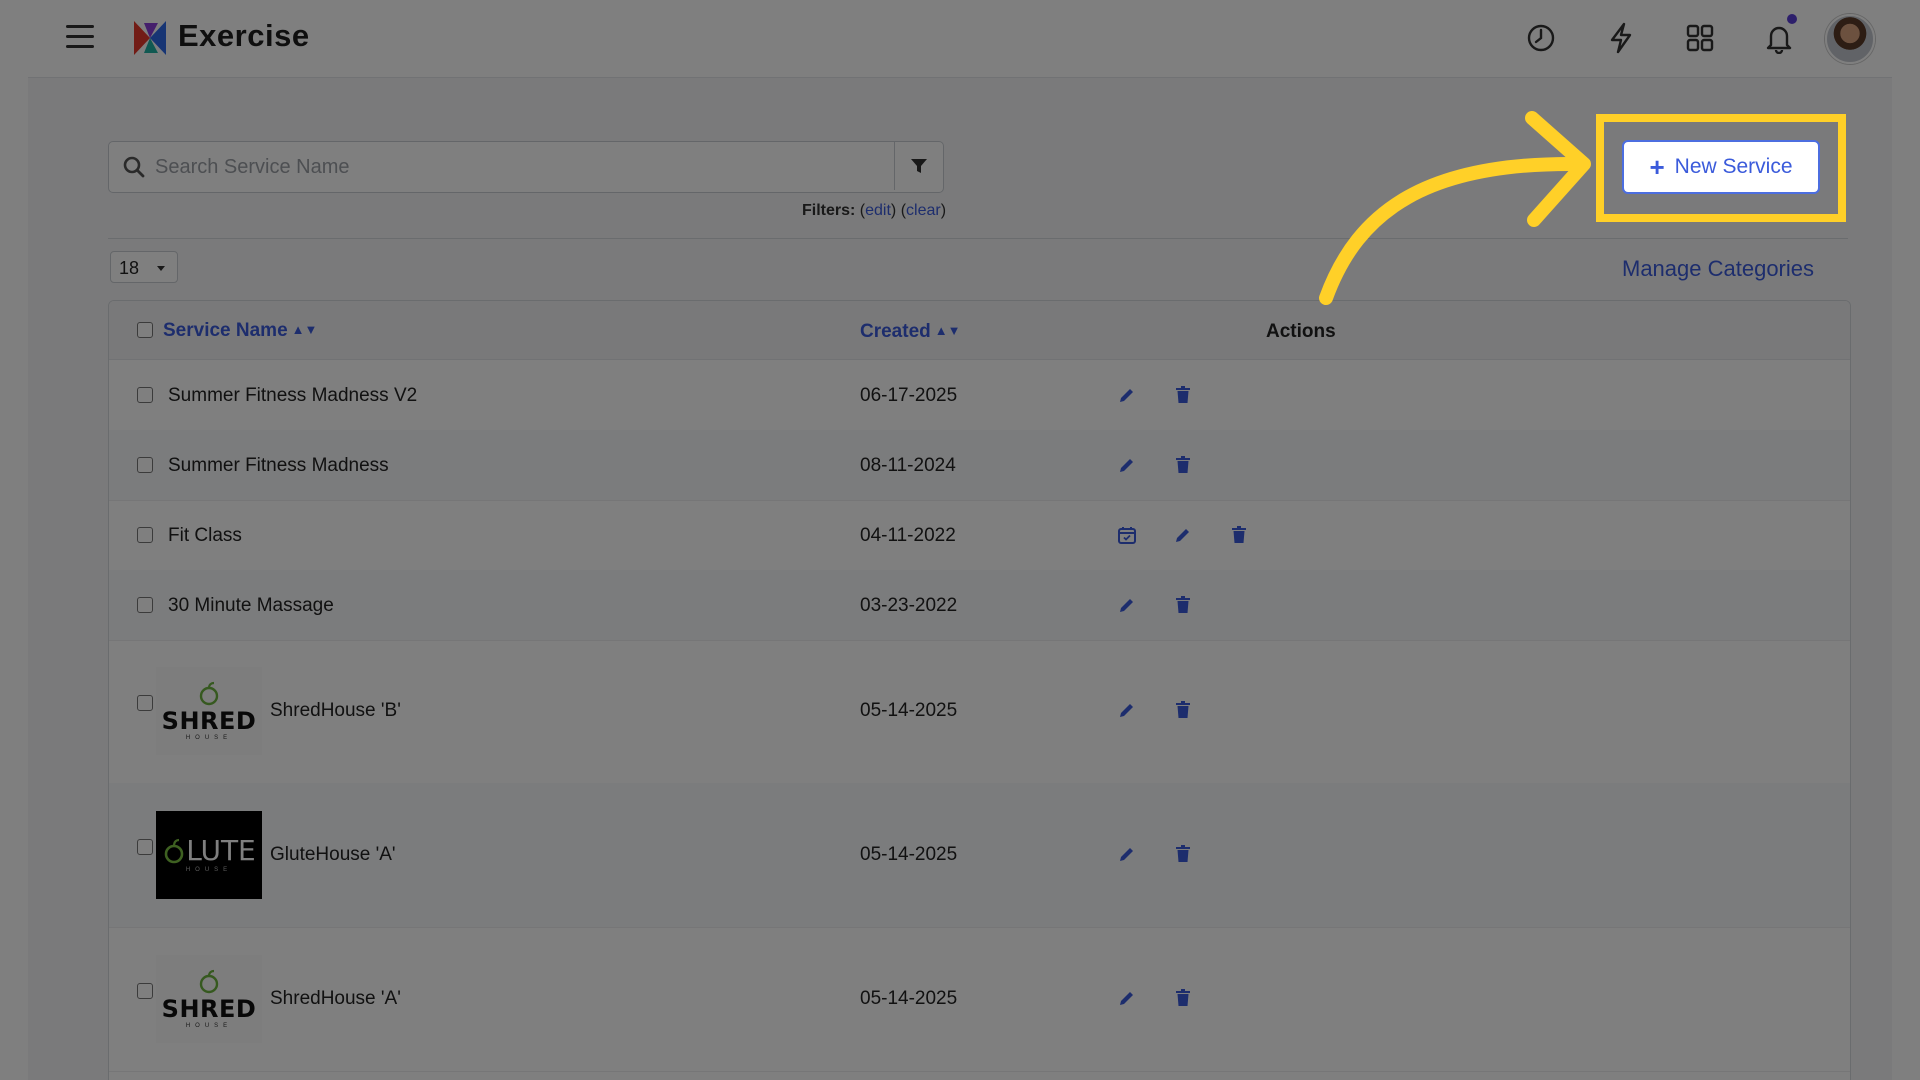 The height and width of the screenshot is (1080, 1920). What do you see at coordinates (333, 854) in the screenshot?
I see `service-name: GluteHouse 'A'` at bounding box center [333, 854].